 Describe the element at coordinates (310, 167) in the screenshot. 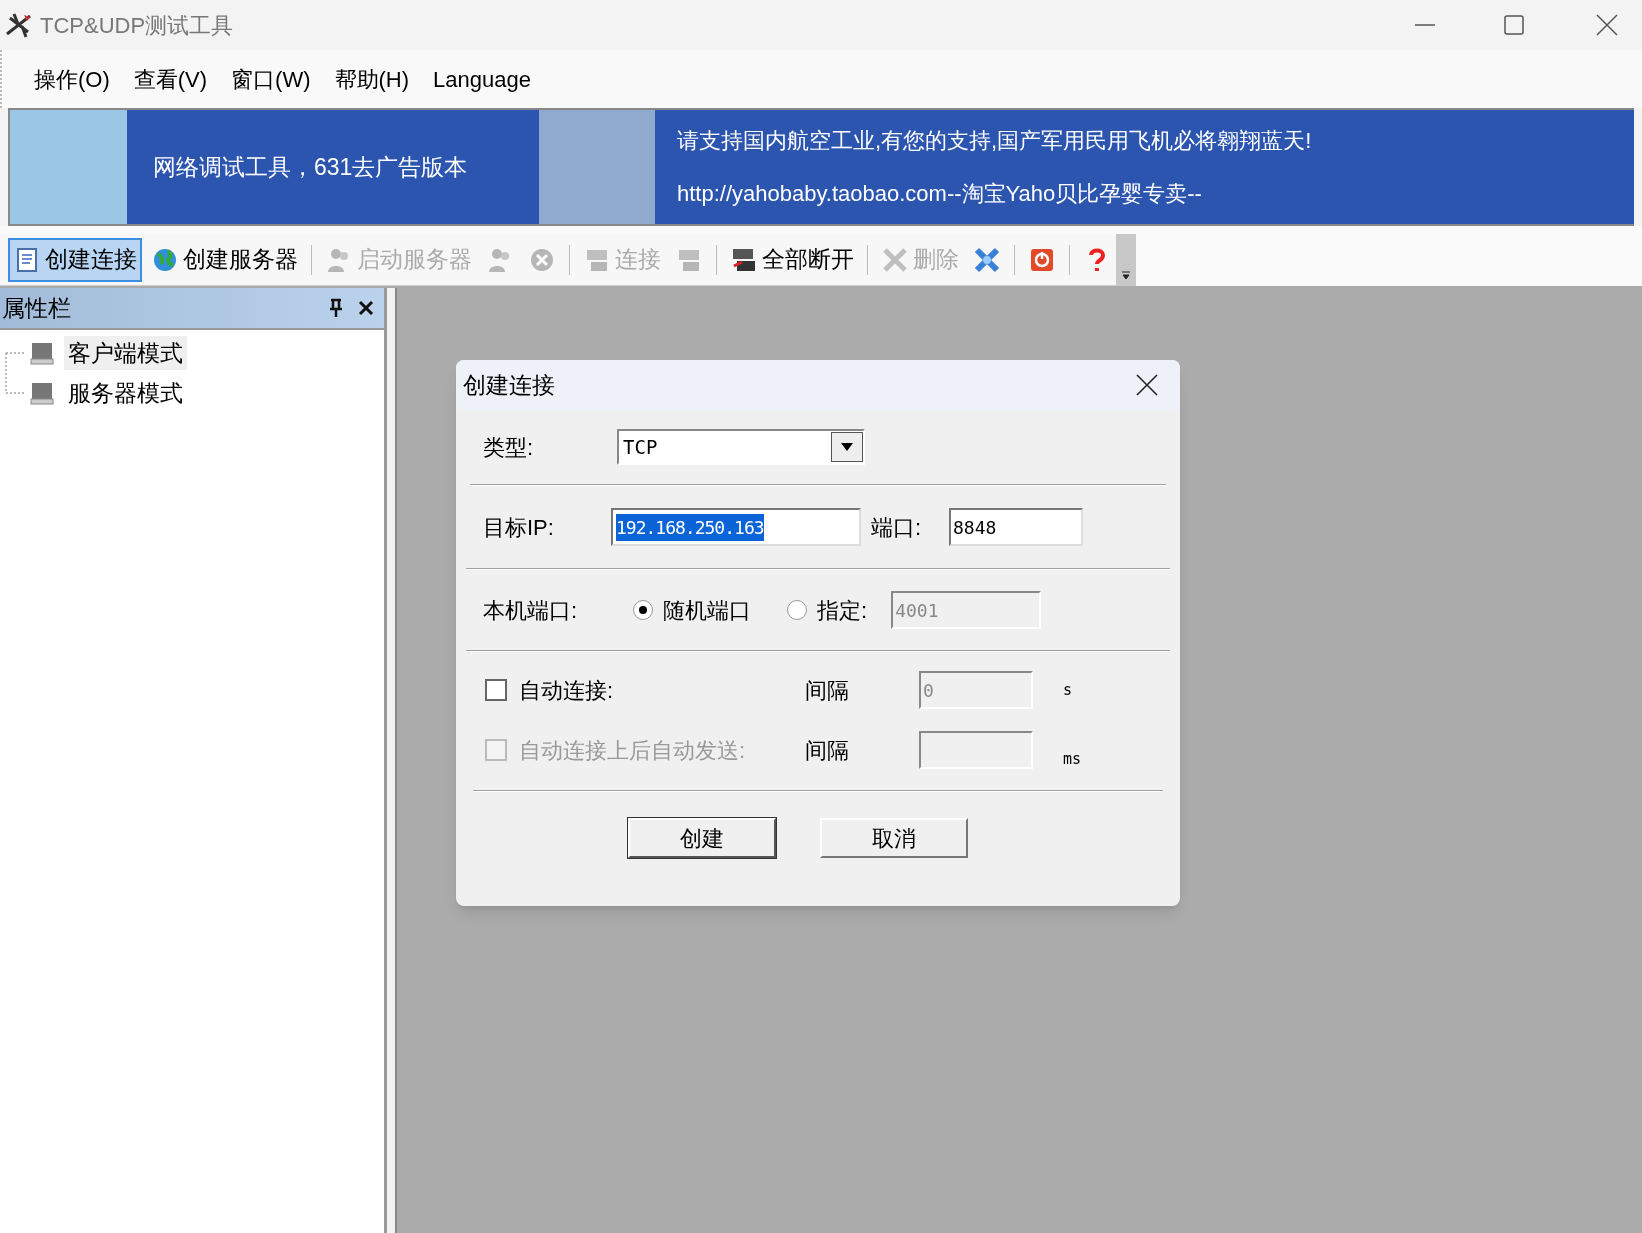

I see `banner-text: 网络调试工具，631去广告版本` at that location.